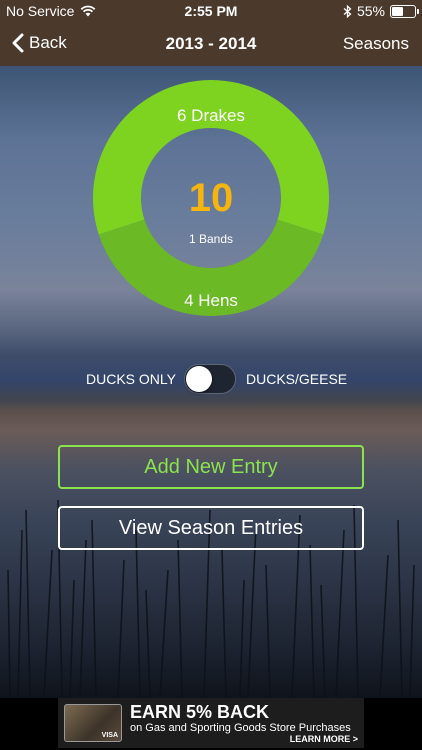  What do you see at coordinates (211, 239) in the screenshot?
I see `bands-count-label: 1 Bands` at bounding box center [211, 239].